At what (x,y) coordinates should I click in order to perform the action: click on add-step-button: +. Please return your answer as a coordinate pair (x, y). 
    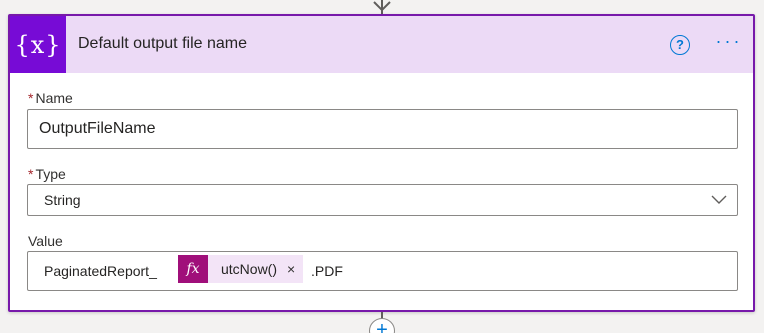
    Looking at the image, I should click on (382, 325).